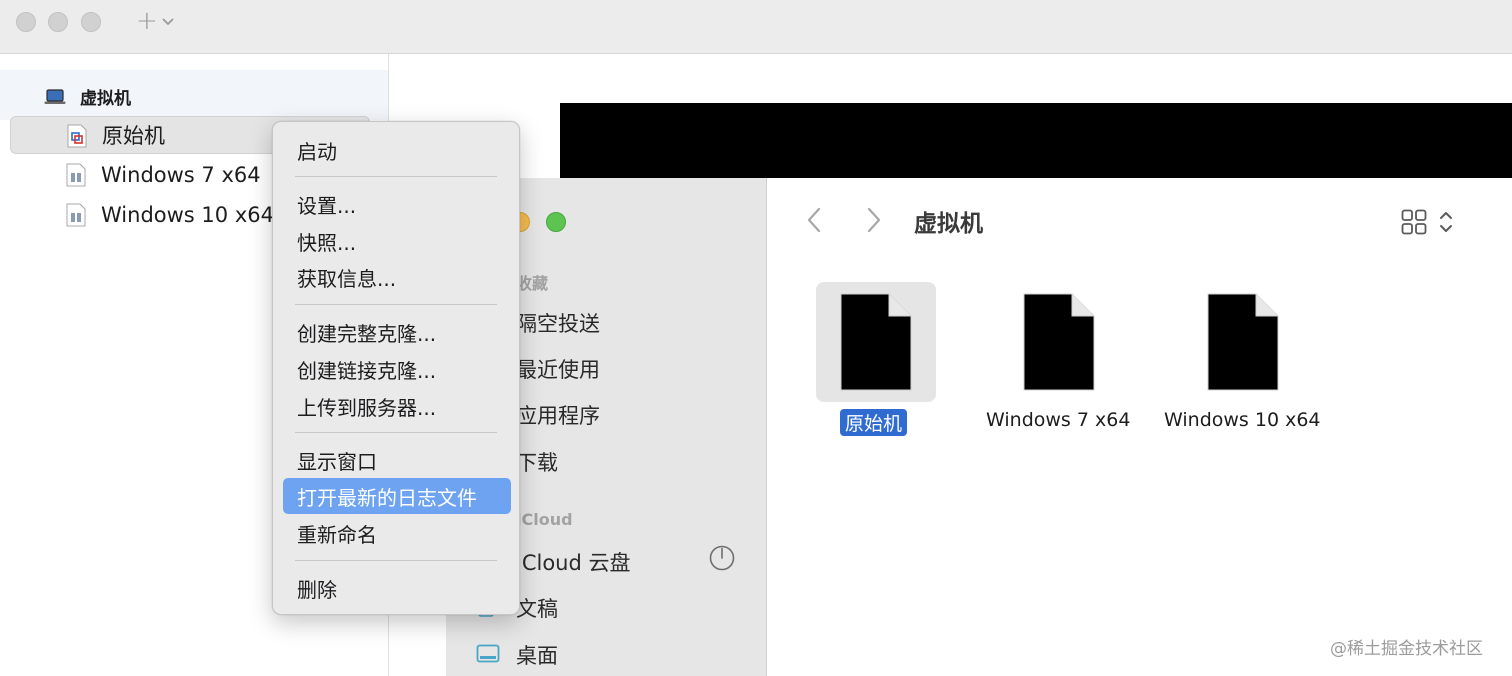 This screenshot has height=676, width=1512. I want to click on sidebar-item-icloud-drive: iCloud 云盘, so click(573, 562).